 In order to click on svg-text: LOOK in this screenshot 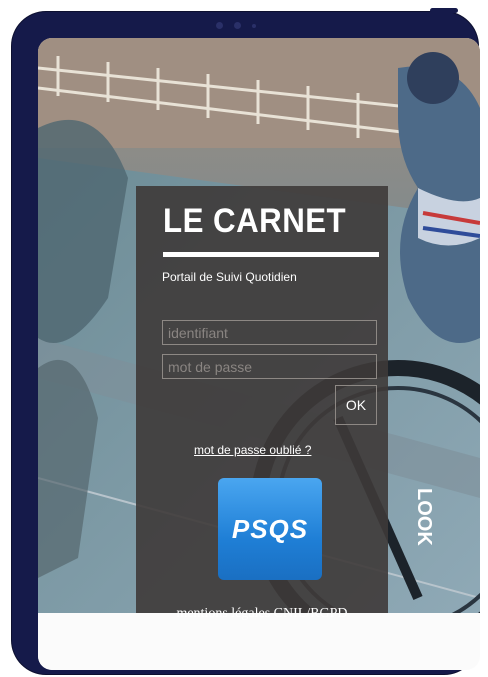, I will do `click(424, 517)`.